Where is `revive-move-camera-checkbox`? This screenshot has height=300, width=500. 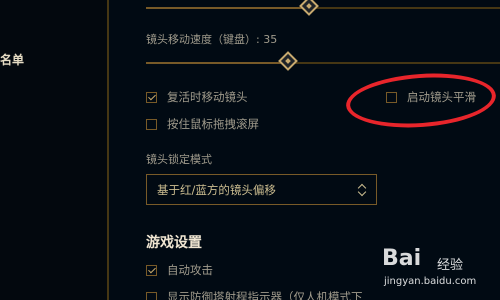
revive-move-camera-checkbox is located at coordinates (151, 97).